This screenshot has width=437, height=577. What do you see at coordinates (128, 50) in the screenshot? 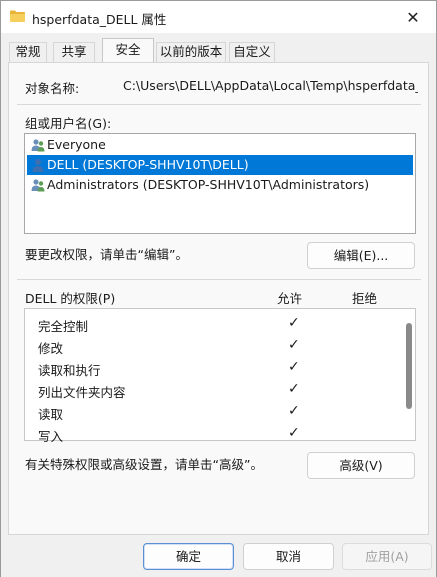
I see `tab-security: 安全` at bounding box center [128, 50].